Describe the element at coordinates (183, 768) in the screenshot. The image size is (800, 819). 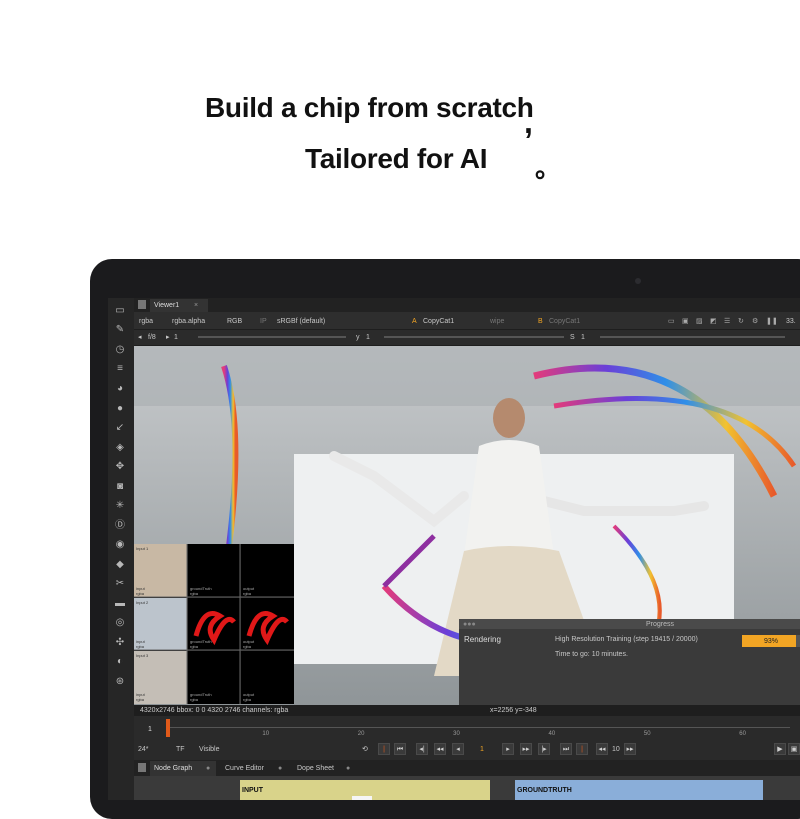
I see `tab-node-graph: Node Graph ●` at that location.